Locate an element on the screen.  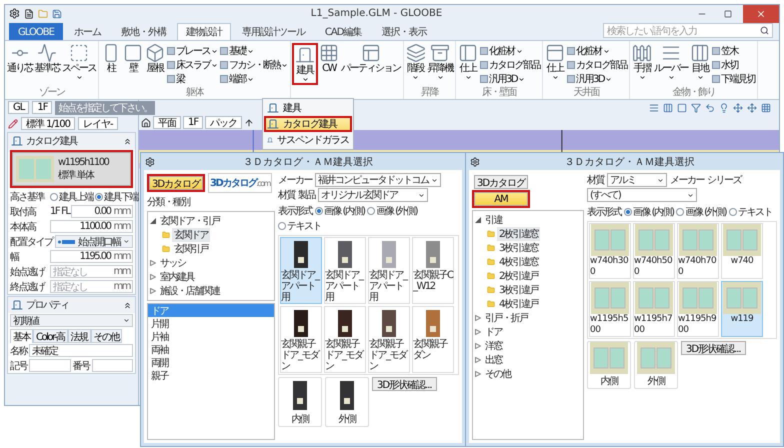
catalog-tab: AM is located at coordinates (501, 199).